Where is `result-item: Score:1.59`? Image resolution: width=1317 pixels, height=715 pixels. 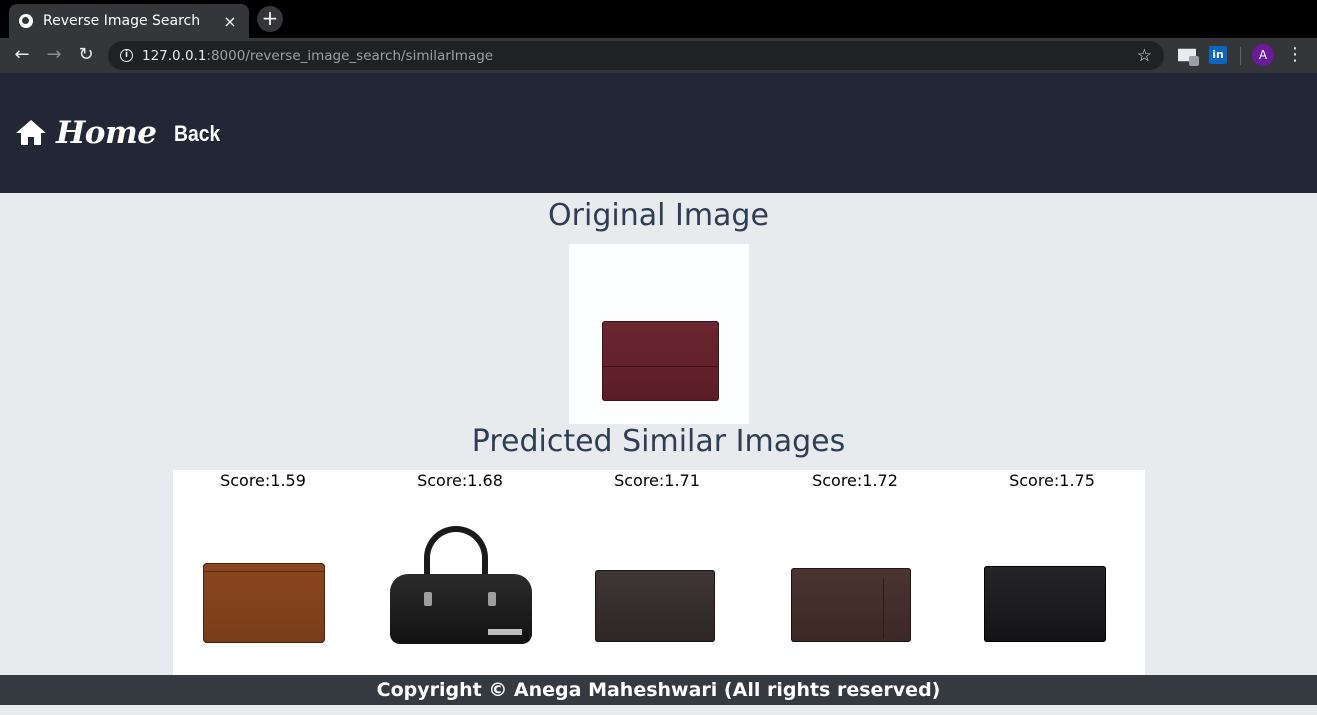 result-item: Score:1.59 is located at coordinates (263, 572).